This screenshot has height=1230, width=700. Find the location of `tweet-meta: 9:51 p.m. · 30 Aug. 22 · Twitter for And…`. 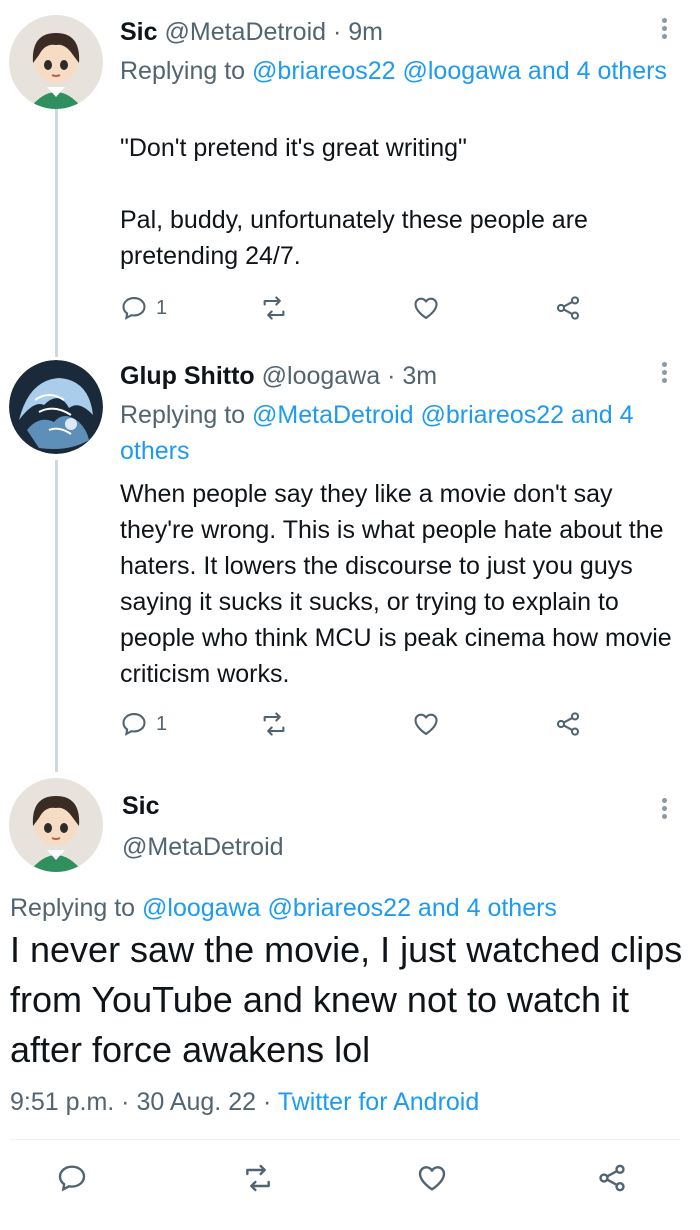

tweet-meta: 9:51 p.m. · 30 Aug. 22 · Twitter for And… is located at coordinates (244, 1102).